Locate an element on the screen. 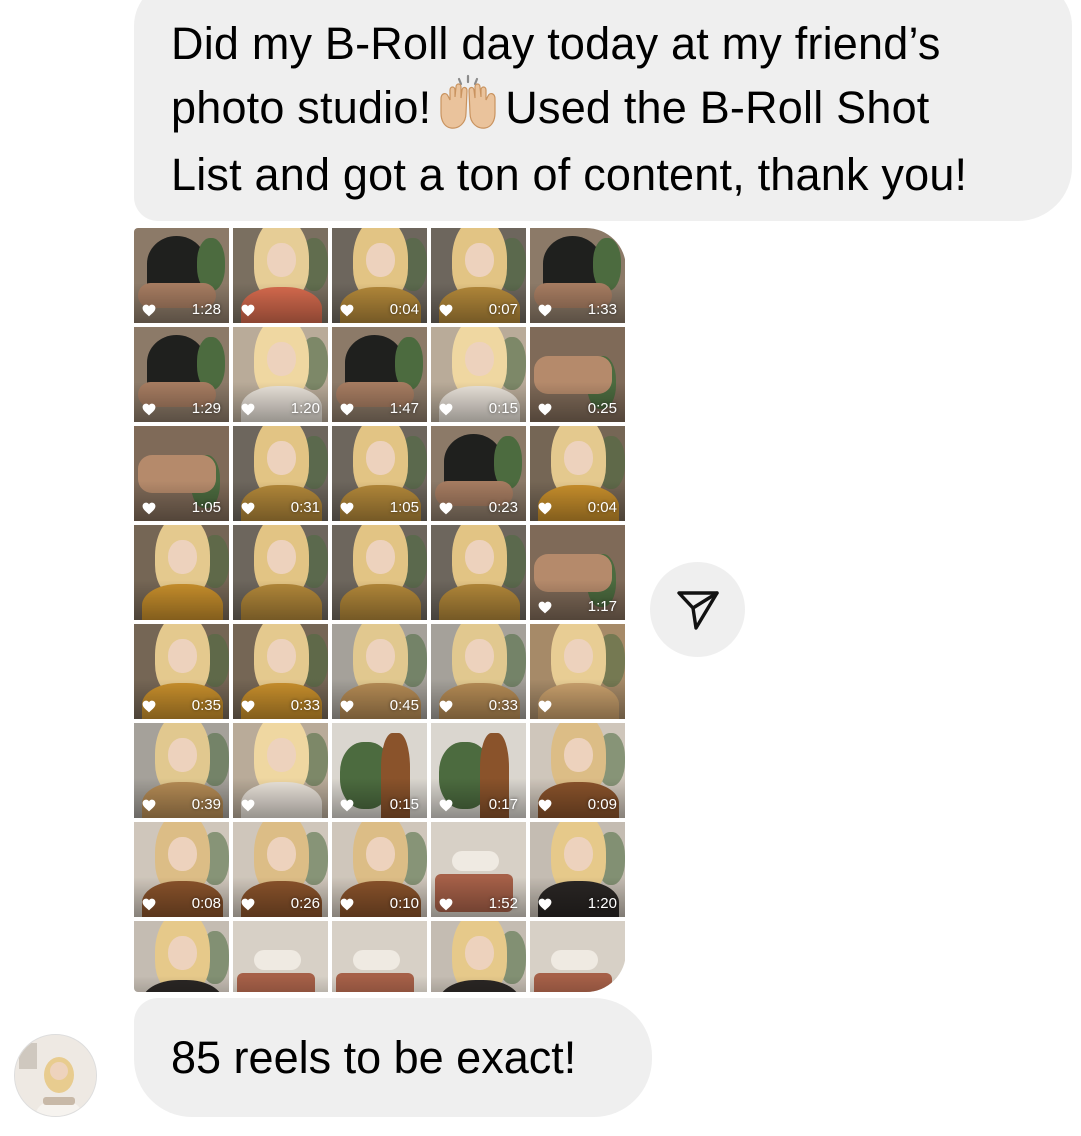  reel-thumbnail: 1:52 is located at coordinates (478, 869).